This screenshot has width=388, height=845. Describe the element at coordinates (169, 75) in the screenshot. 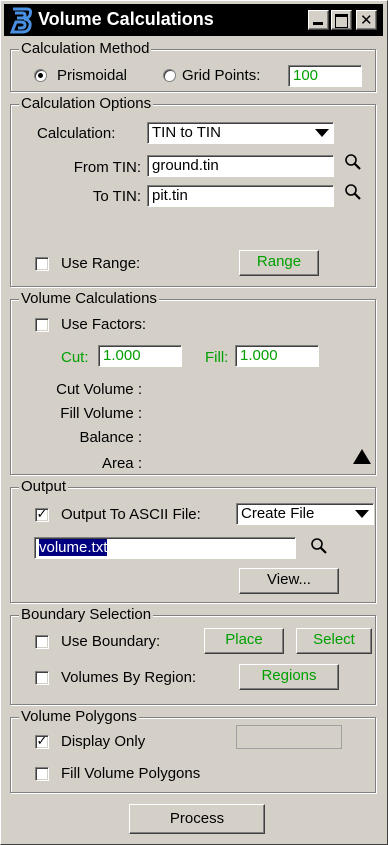

I see `grid-points-radio` at that location.